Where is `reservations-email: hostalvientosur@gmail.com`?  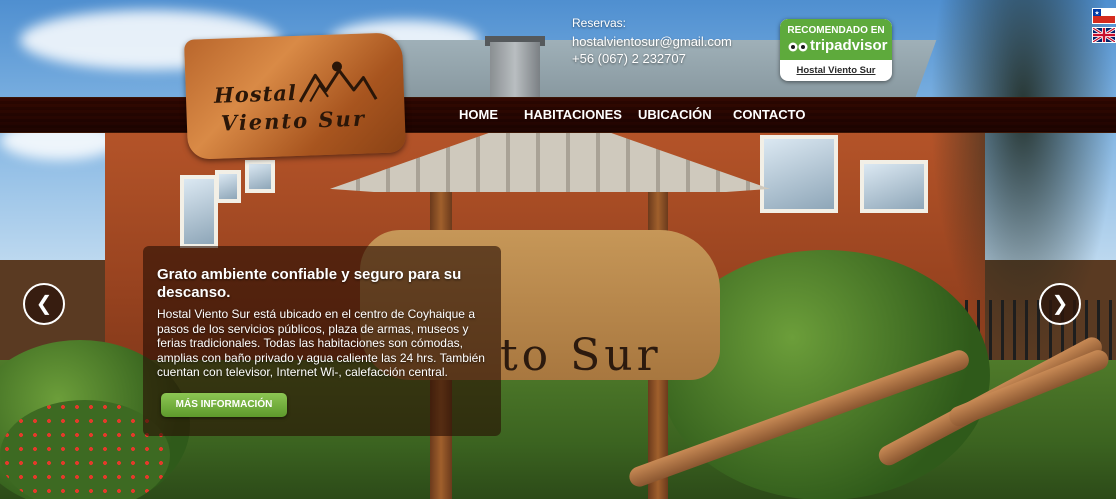
reservations-email: hostalvientosur@gmail.com is located at coordinates (652, 41).